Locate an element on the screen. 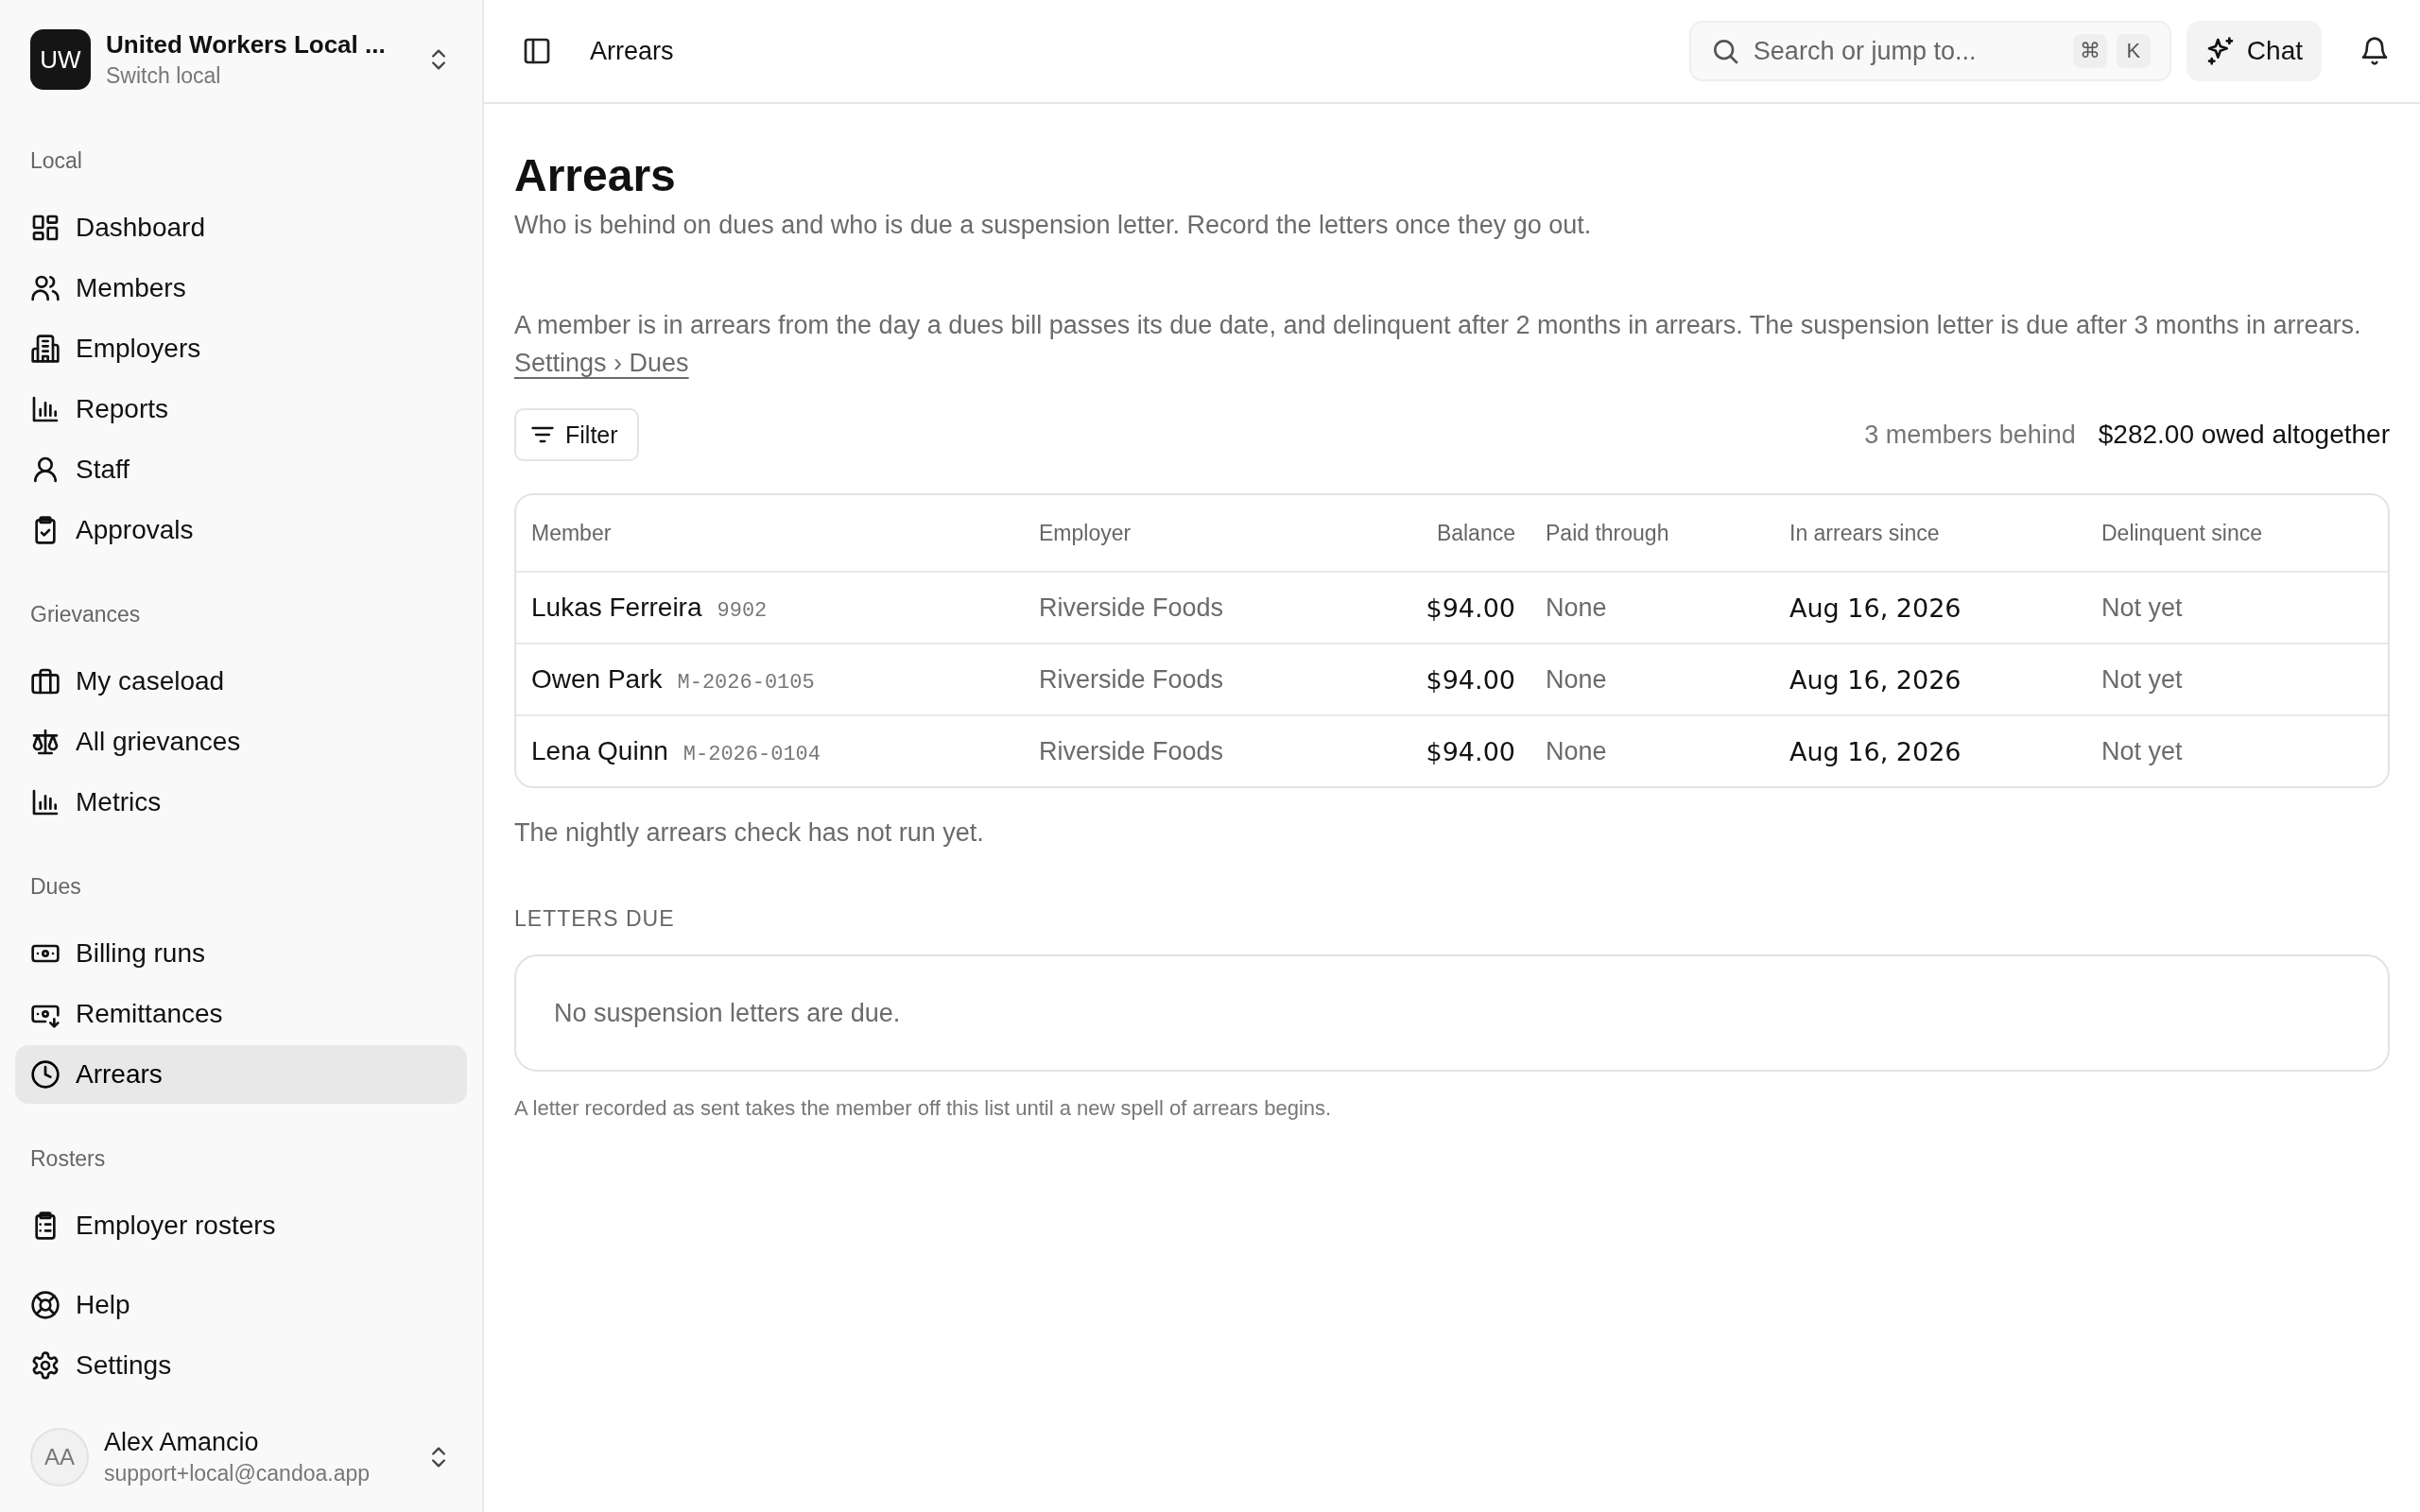 The image size is (2420, 1512). policy-text: A member is in arrears from the day a dues bill passes its due date, and delinquent after 2 months in arrears. The suspension letter is due after 3 months in arrears. Settings › Dues is located at coordinates (1438, 344).